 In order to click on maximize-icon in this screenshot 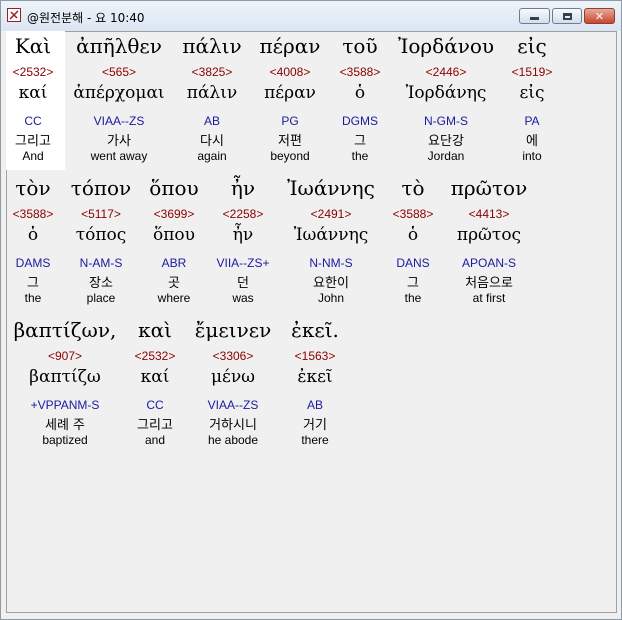, I will do `click(567, 16)`.